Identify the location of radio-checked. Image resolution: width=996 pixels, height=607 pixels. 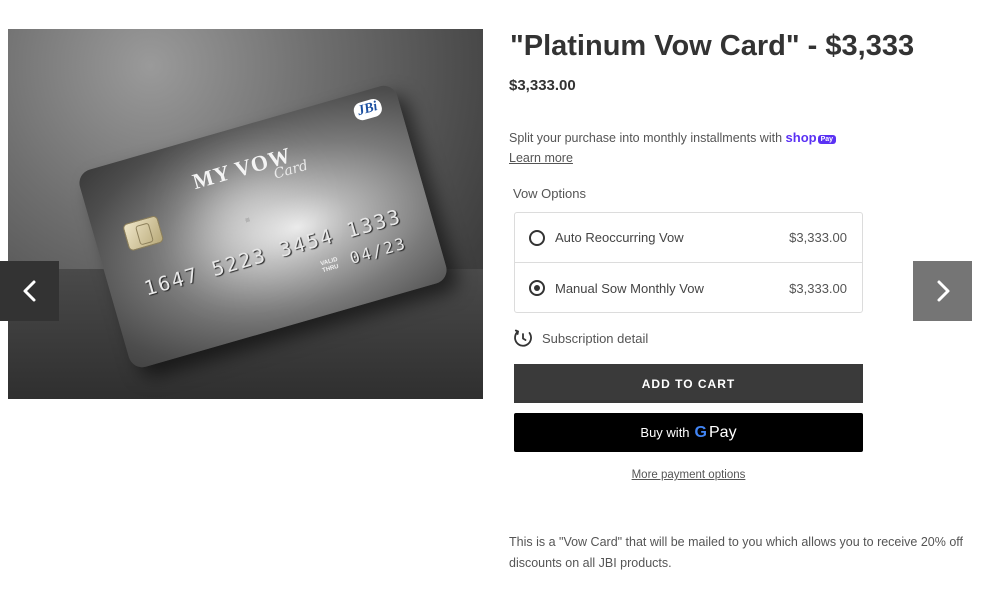
(537, 288).